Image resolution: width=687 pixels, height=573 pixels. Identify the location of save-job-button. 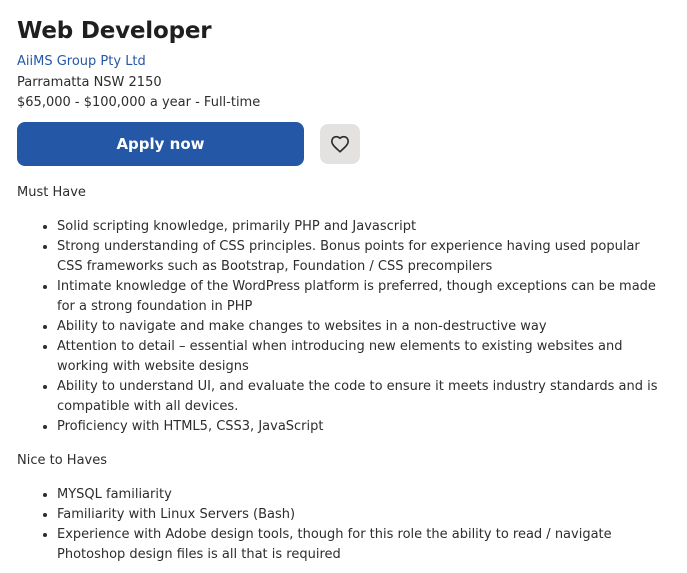
(340, 144).